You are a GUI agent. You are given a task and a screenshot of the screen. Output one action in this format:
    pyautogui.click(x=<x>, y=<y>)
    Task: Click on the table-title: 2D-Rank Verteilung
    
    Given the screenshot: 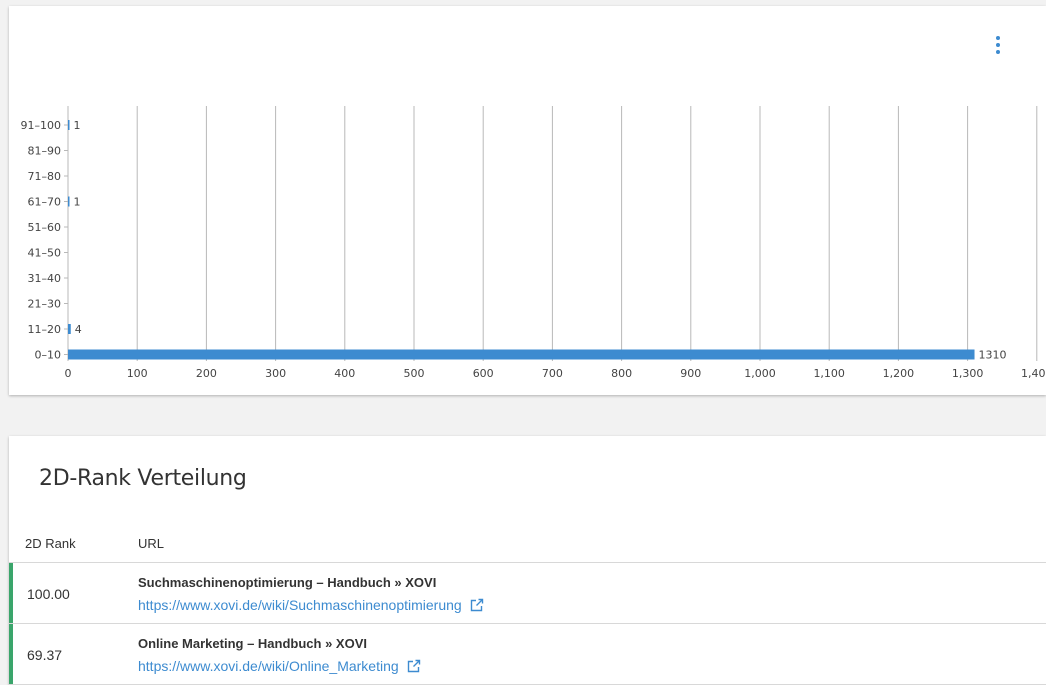 What is the action you would take?
    pyautogui.click(x=143, y=478)
    